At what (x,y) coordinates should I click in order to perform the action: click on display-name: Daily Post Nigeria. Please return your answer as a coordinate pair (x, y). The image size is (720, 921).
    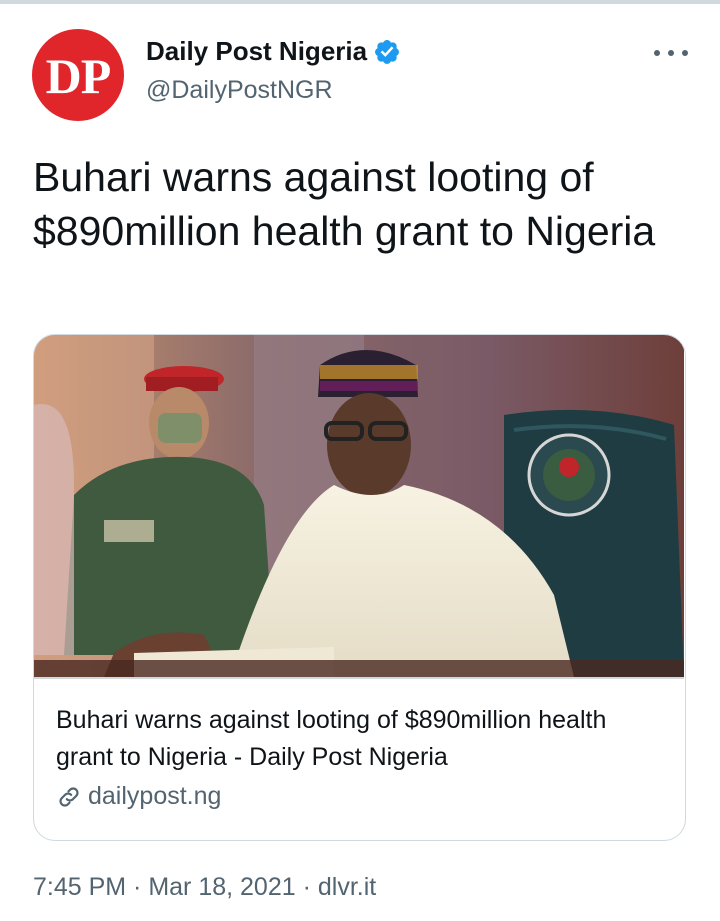
    Looking at the image, I should click on (256, 51).